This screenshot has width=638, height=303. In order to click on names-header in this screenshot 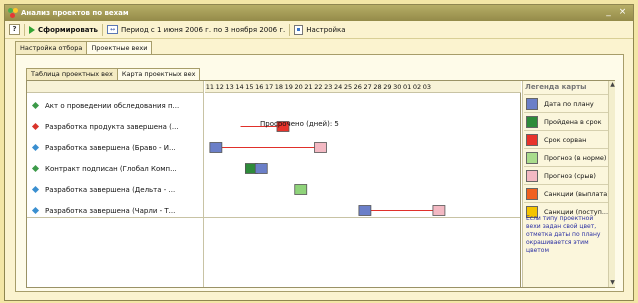, I will do `click(115, 87)`.